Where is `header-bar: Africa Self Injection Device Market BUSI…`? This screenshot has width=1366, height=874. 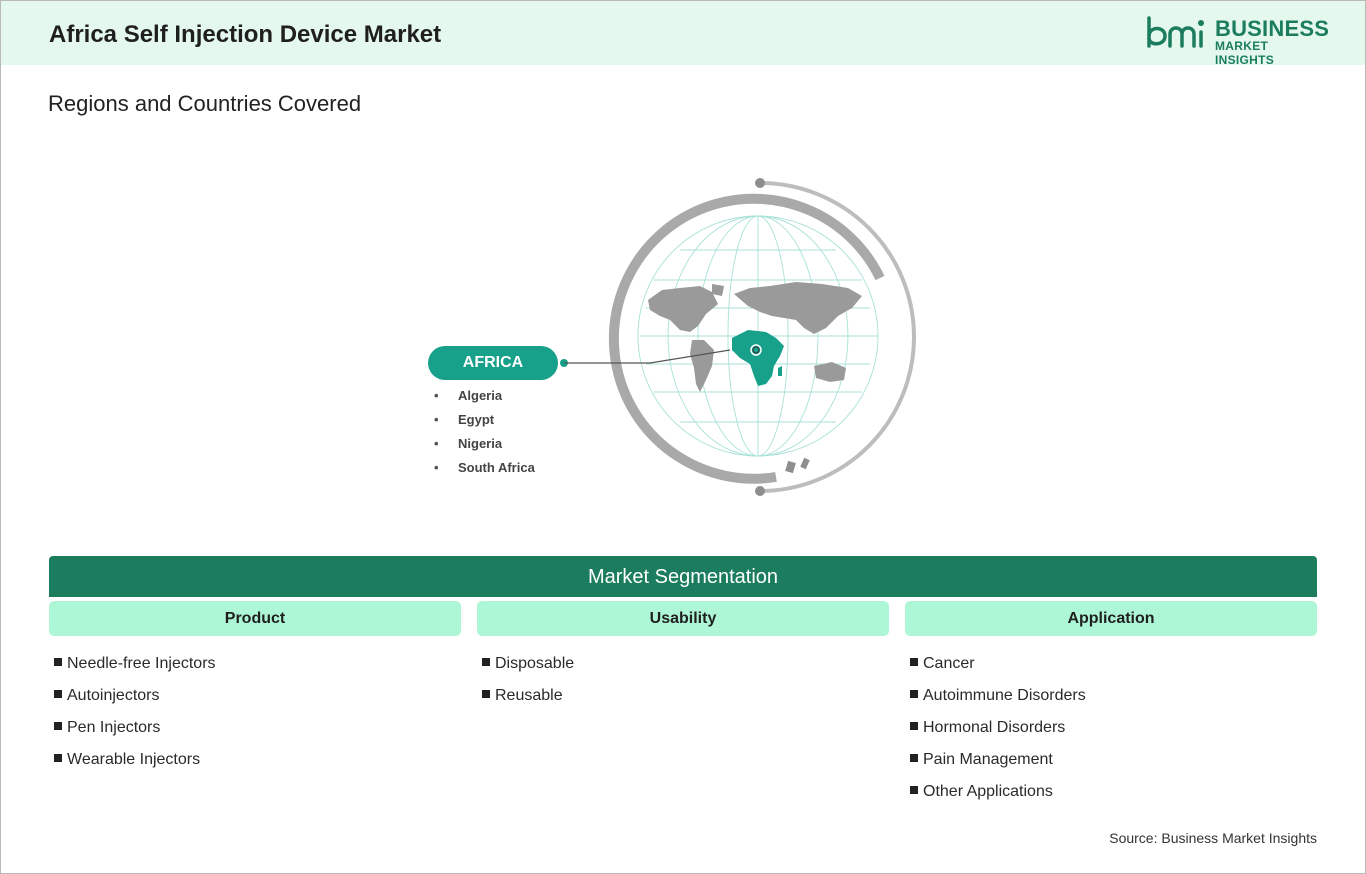 header-bar: Africa Self Injection Device Market BUSI… is located at coordinates (683, 34).